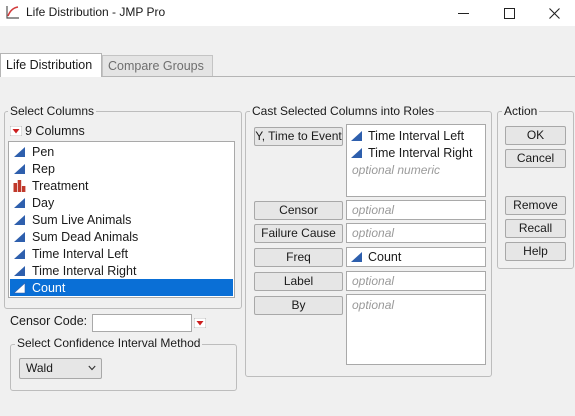 The width and height of the screenshot is (575, 416). Describe the element at coordinates (121, 151) in the screenshot. I see `column-item-pen: Pen` at that location.